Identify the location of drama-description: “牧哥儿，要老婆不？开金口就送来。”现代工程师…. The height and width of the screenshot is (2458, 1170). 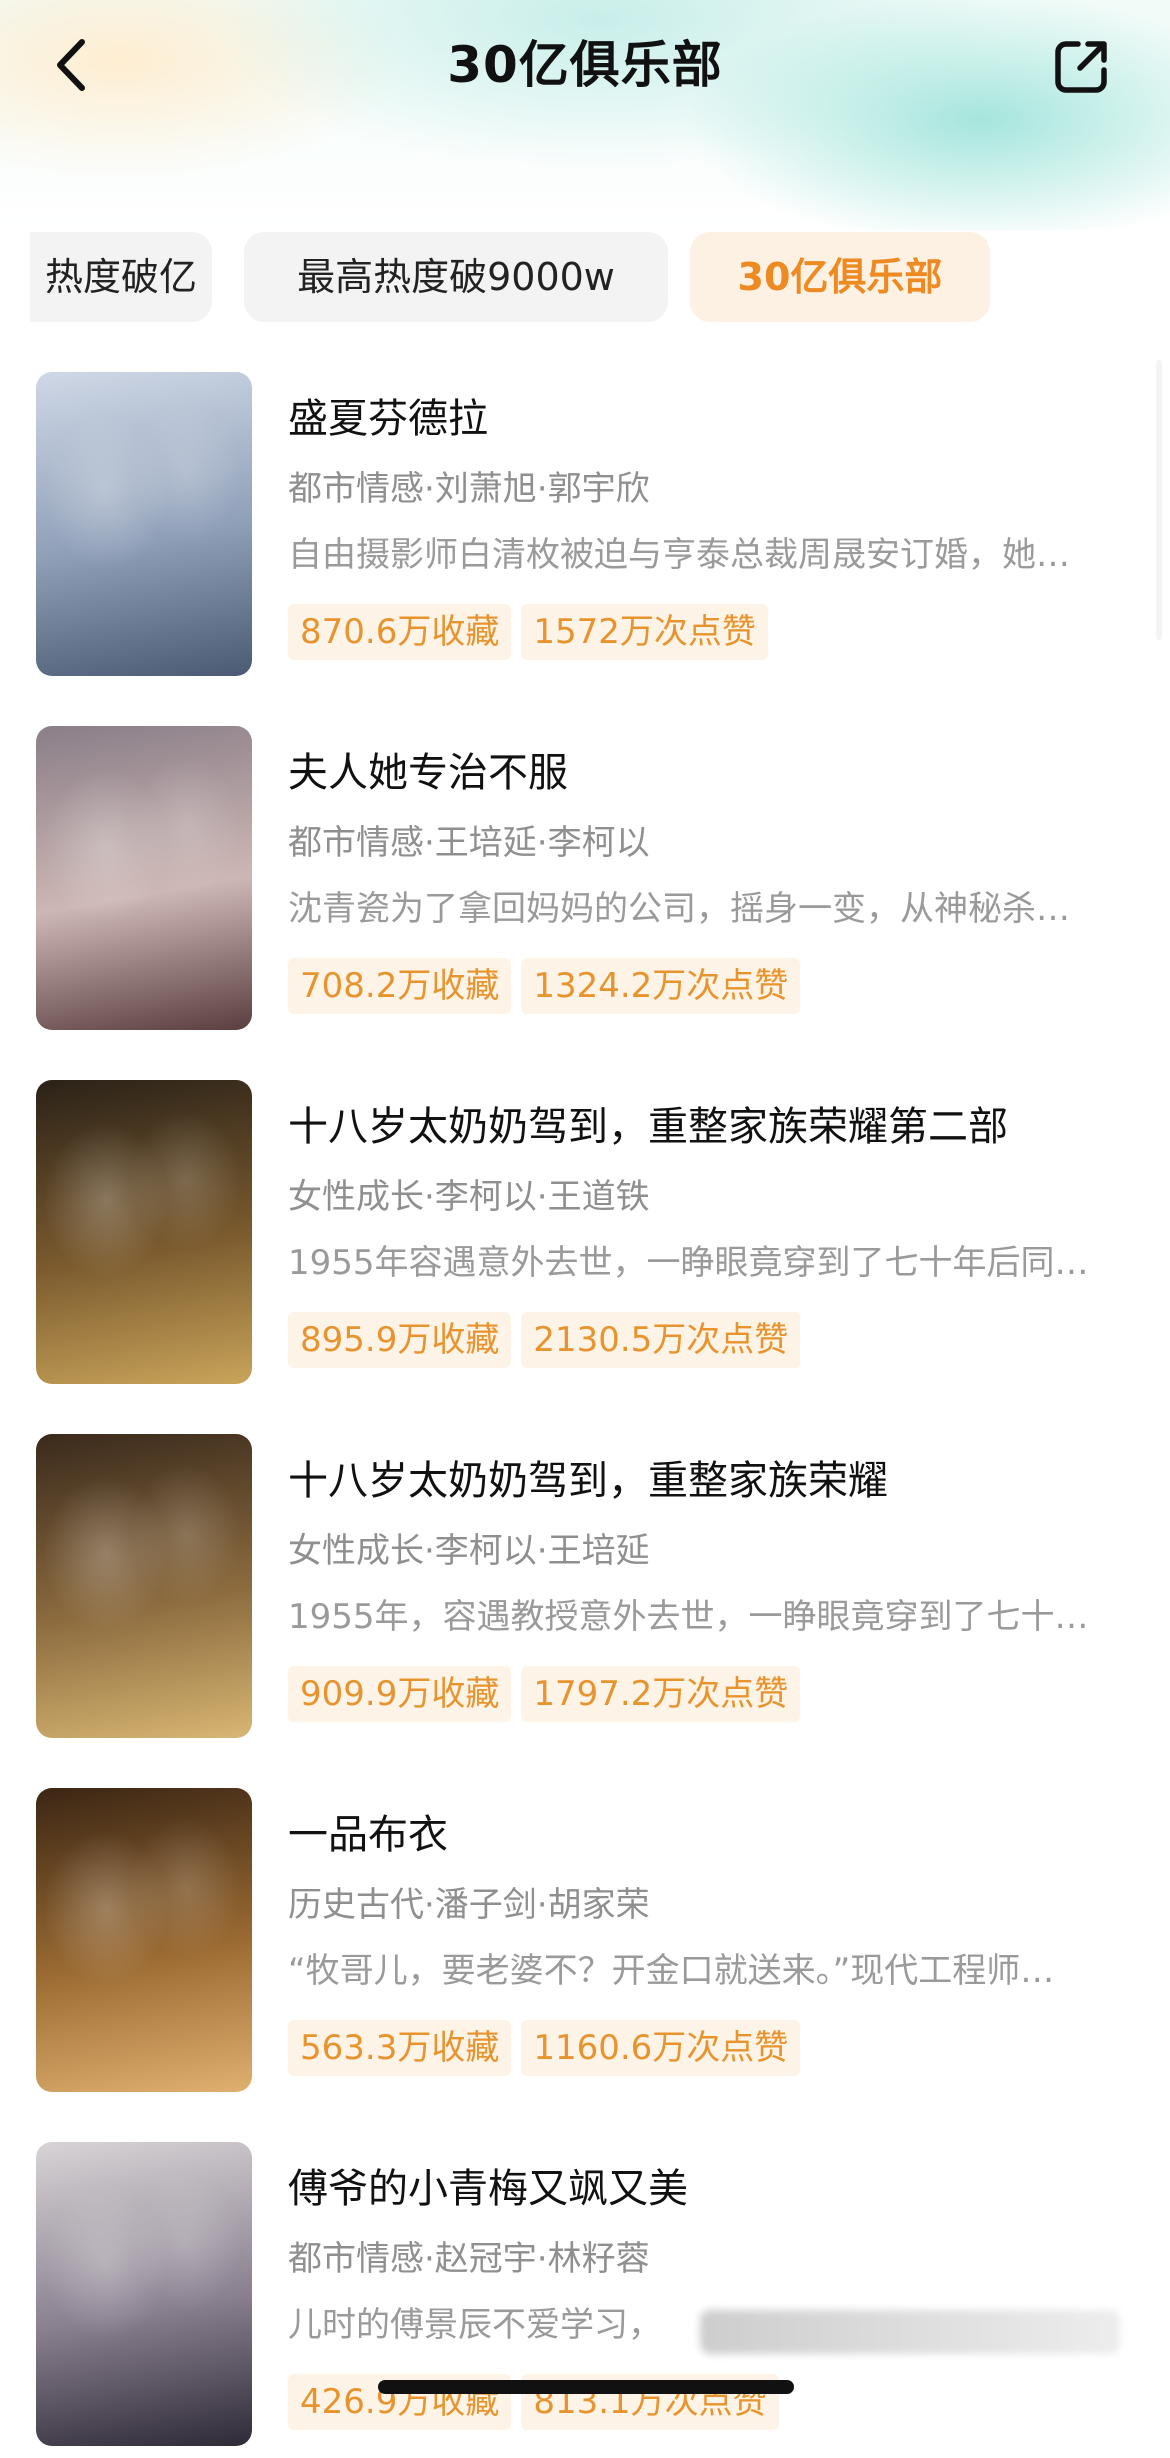
(671, 1971).